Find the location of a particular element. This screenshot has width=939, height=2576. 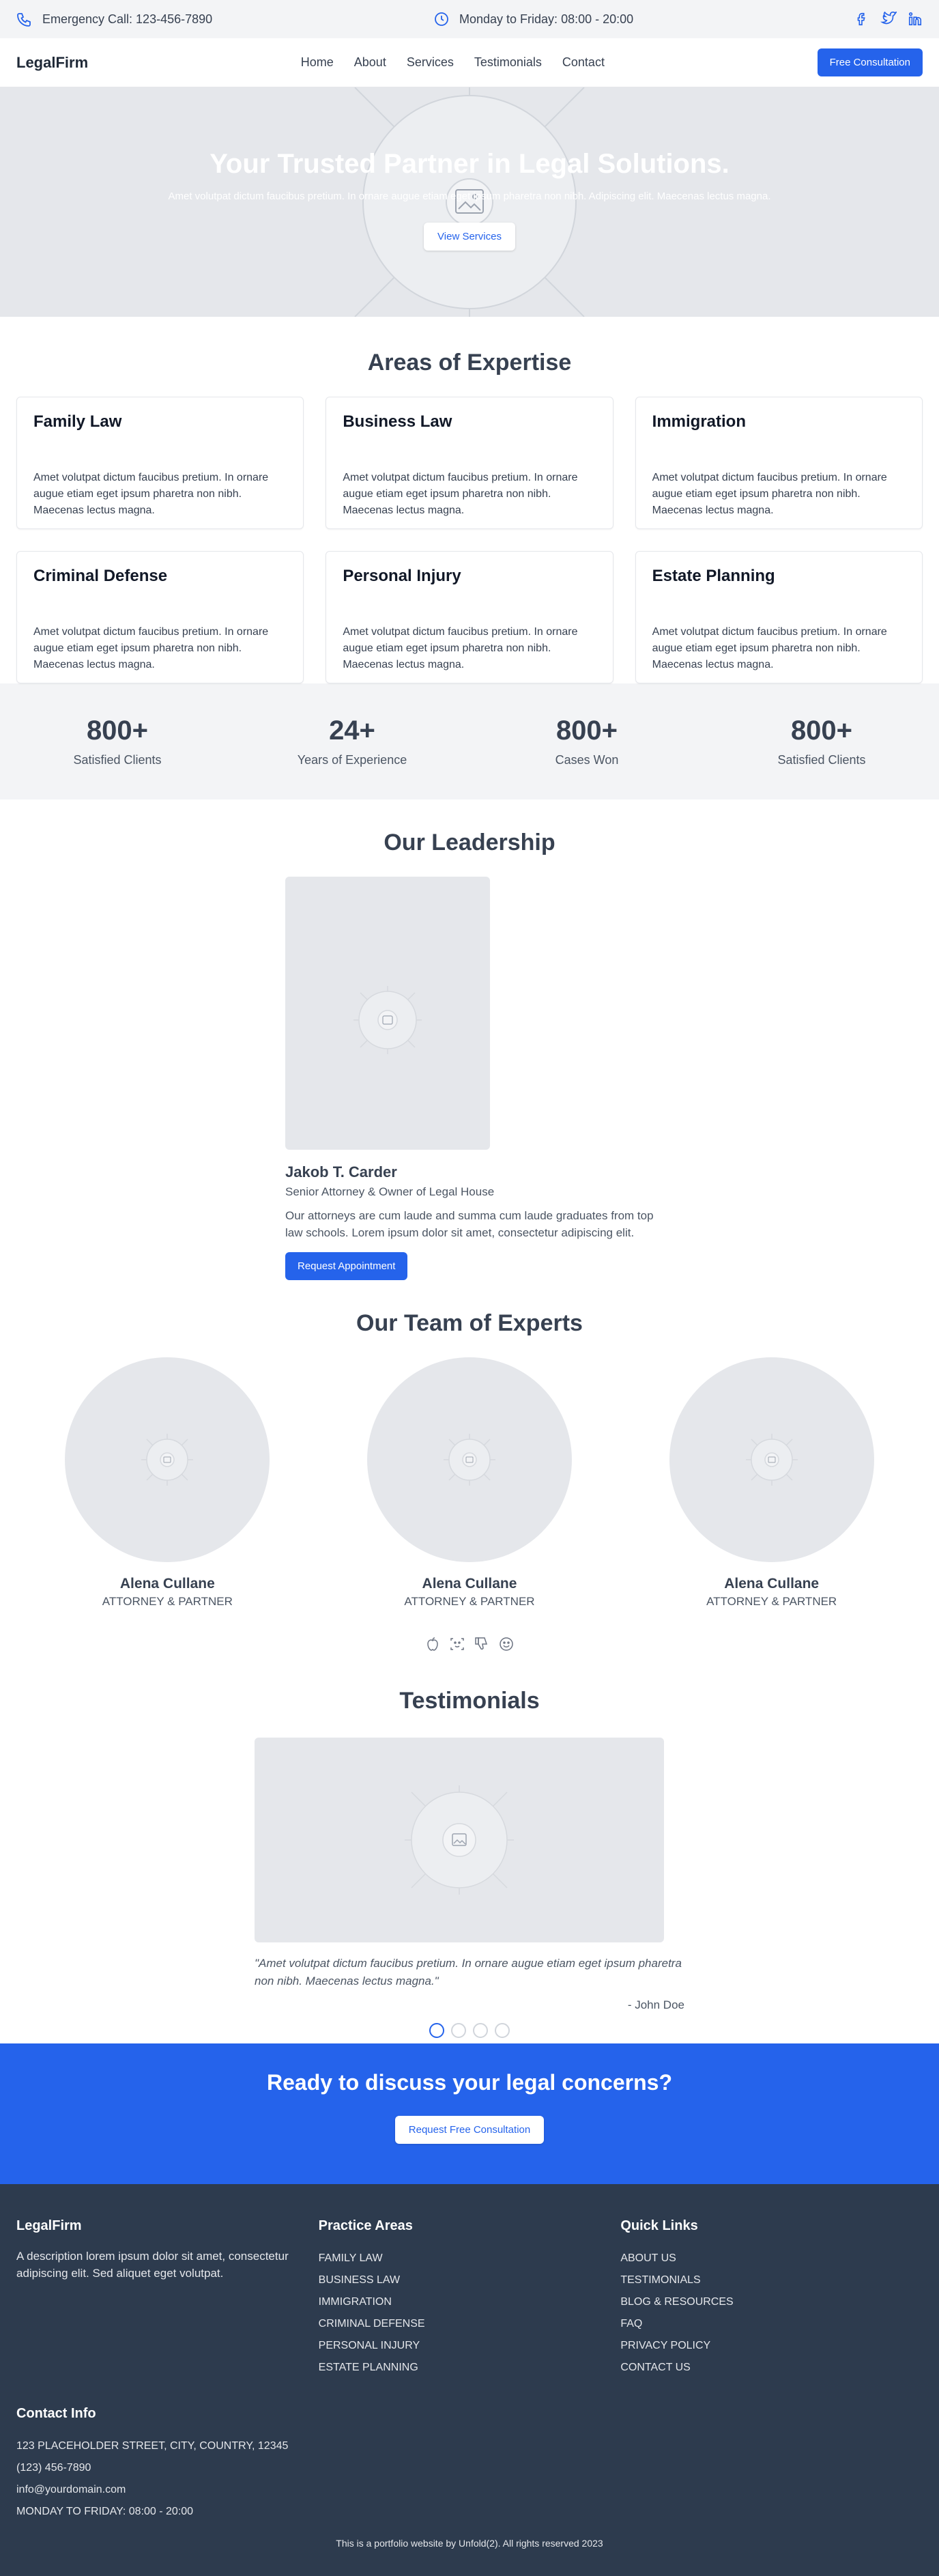

footer-link: ESTATE PLANNING is located at coordinates (470, 2368).